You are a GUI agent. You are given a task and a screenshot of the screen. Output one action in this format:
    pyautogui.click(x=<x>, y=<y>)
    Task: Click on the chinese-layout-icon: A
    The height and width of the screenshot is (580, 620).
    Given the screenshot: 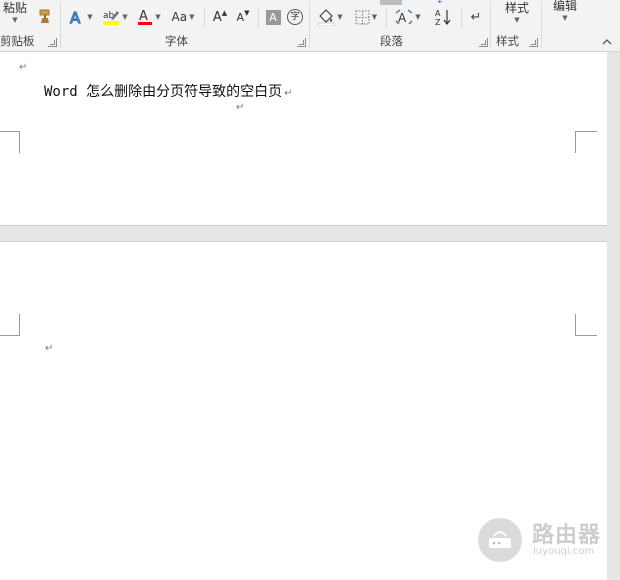 What is the action you would take?
    pyautogui.click(x=404, y=17)
    